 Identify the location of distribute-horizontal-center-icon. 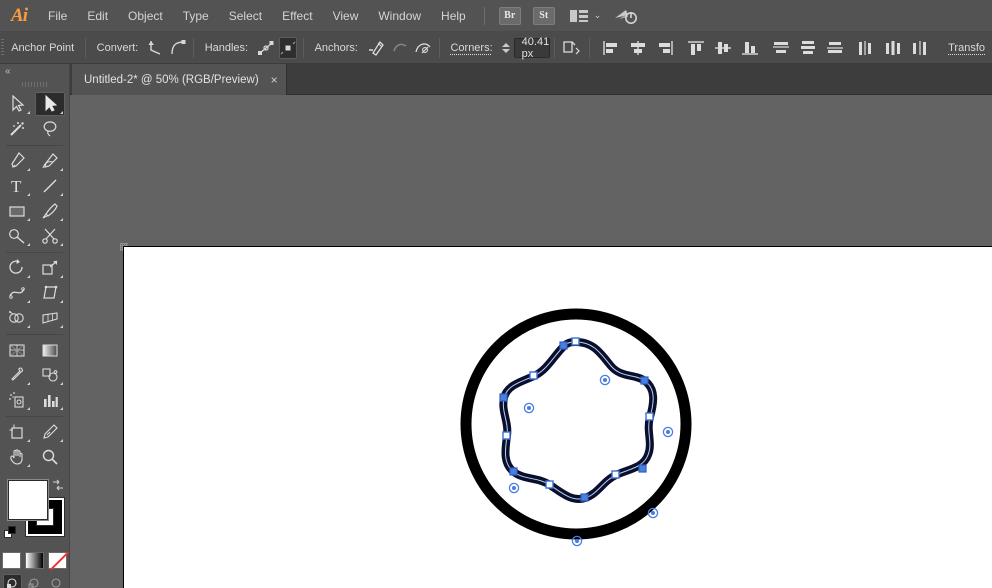
(892, 48).